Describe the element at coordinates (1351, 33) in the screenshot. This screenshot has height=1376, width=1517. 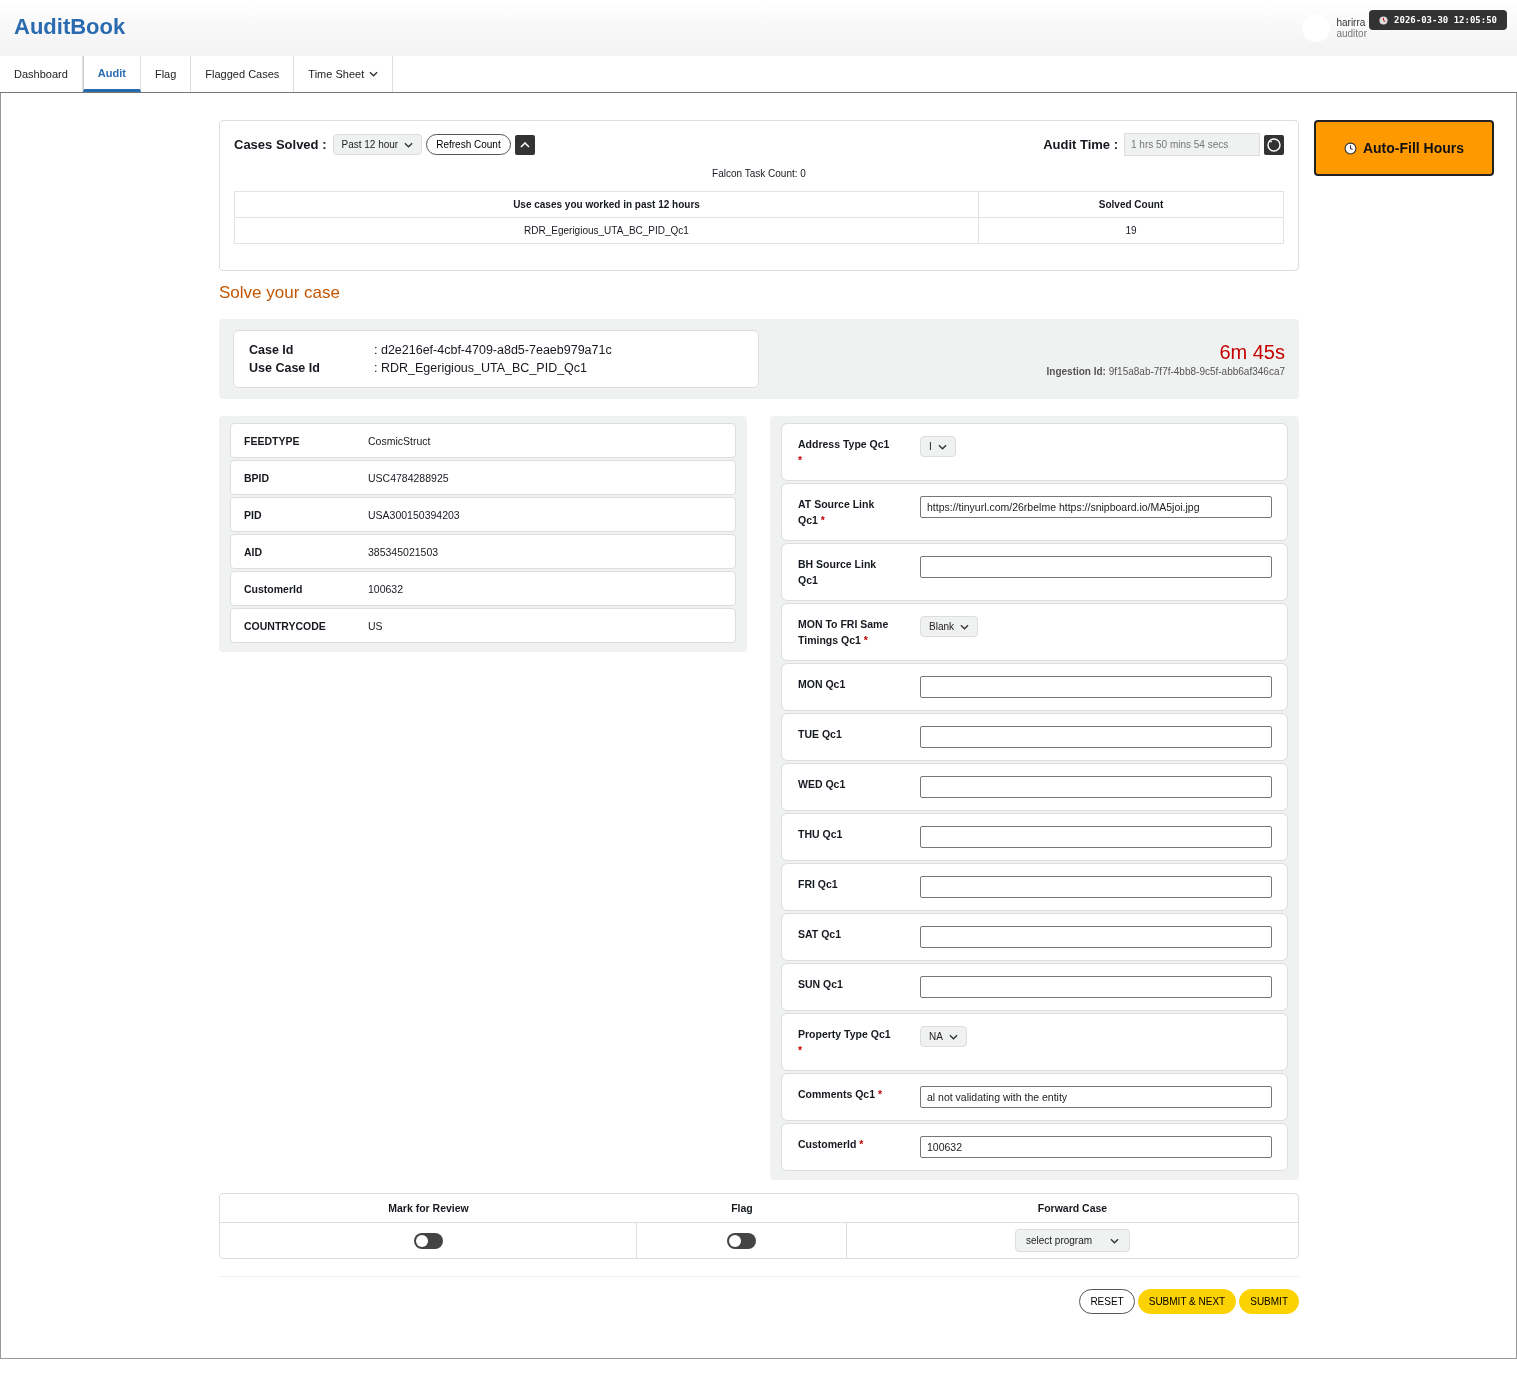
I see `user-role: auditor` at that location.